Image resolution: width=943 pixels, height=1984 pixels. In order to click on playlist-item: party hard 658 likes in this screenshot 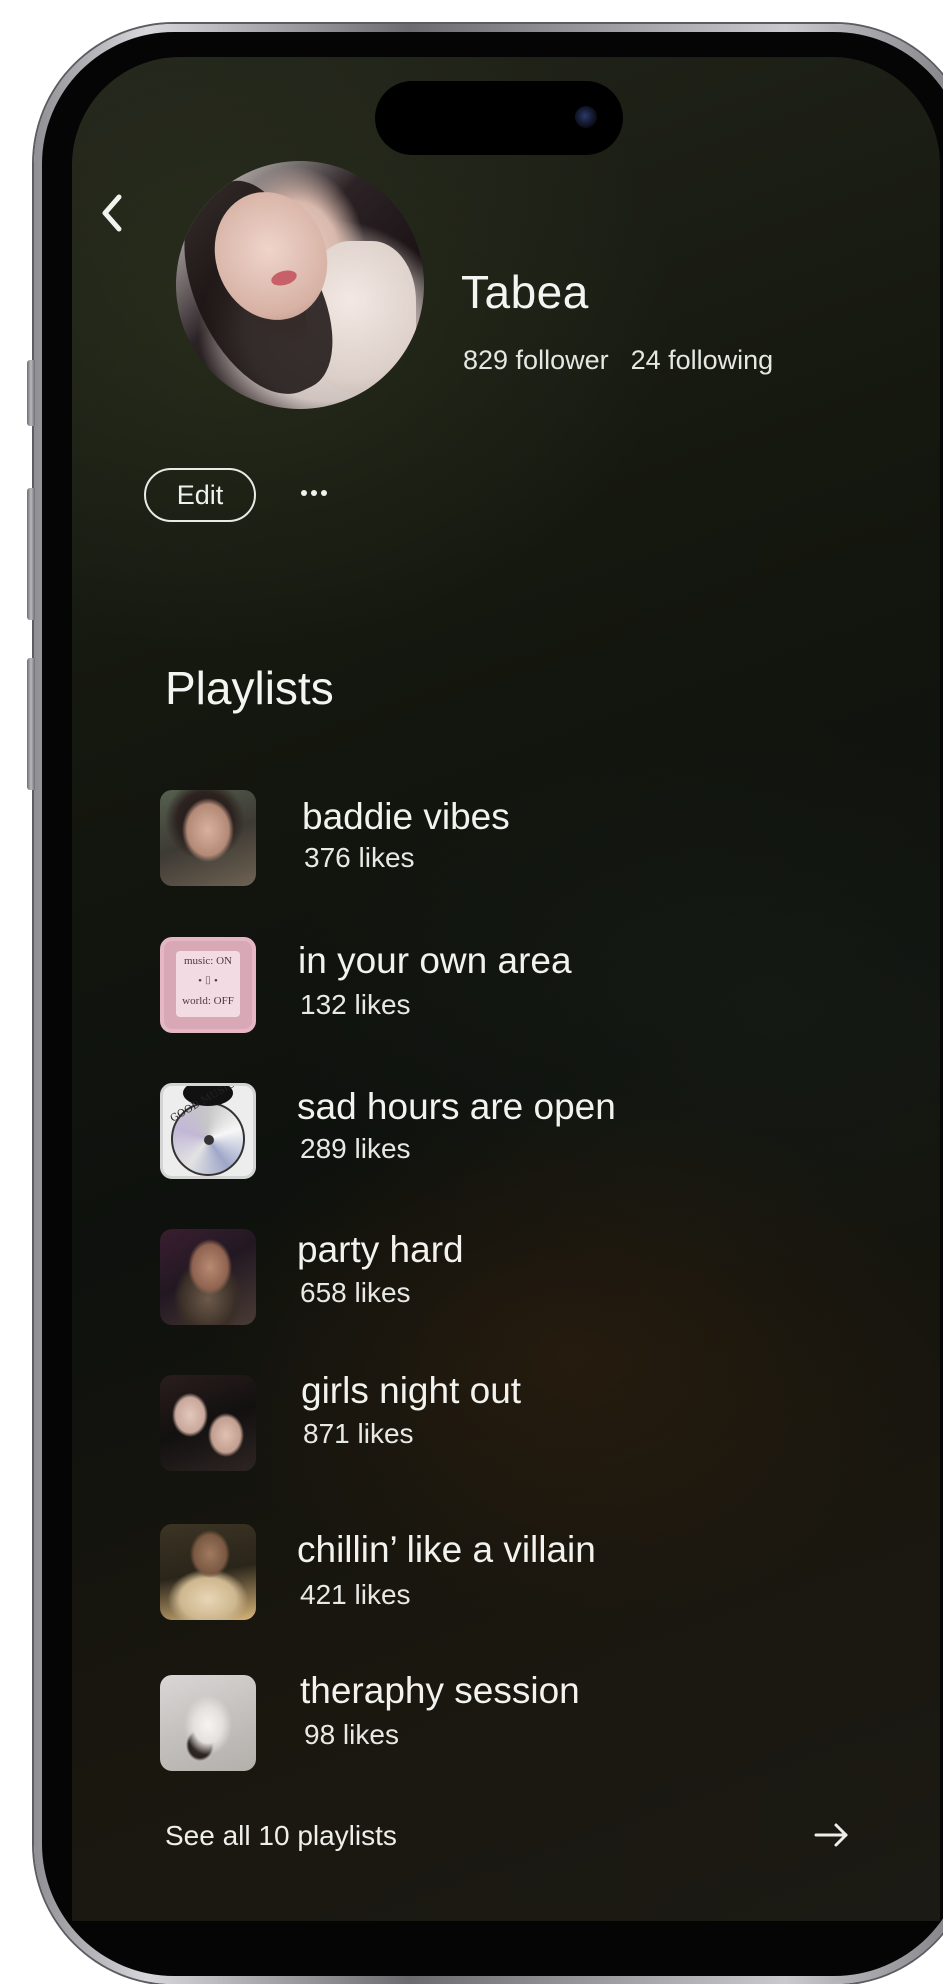, I will do `click(520, 1279)`.